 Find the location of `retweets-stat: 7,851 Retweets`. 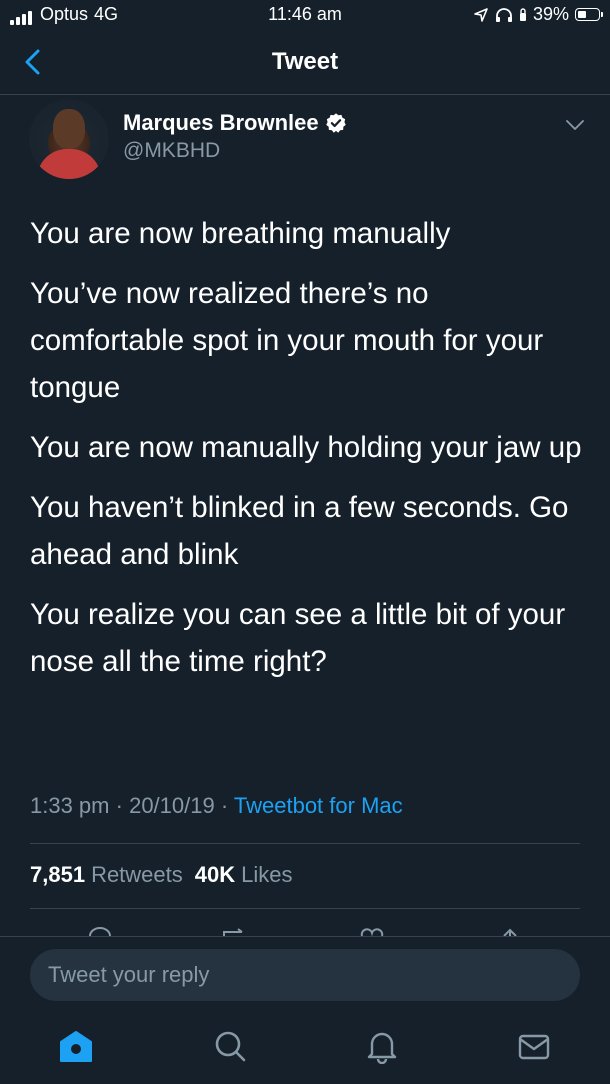

retweets-stat: 7,851 Retweets is located at coordinates (106, 875).